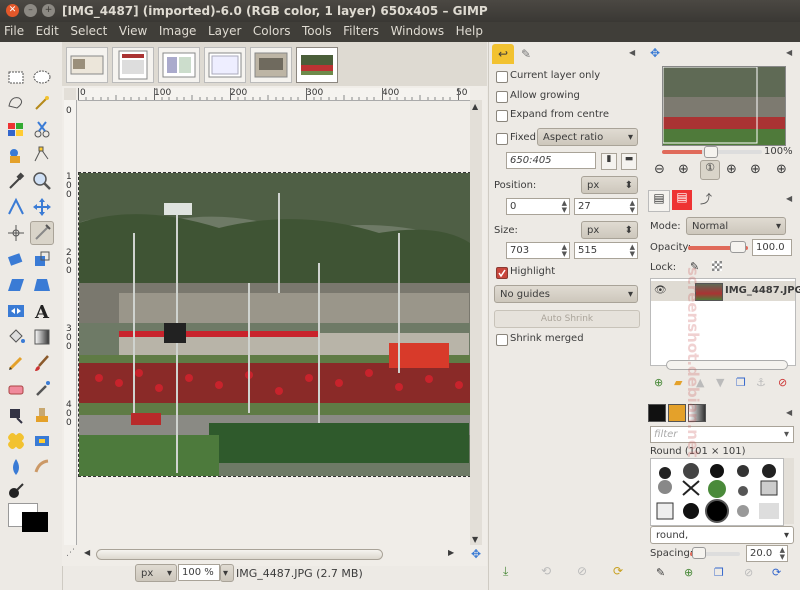 The width and height of the screenshot is (800, 590). Describe the element at coordinates (70, 322) in the screenshot. I see `vertical-ruler: 0 1 0 0 2 0 0 3 0 0 4 0 0` at that location.